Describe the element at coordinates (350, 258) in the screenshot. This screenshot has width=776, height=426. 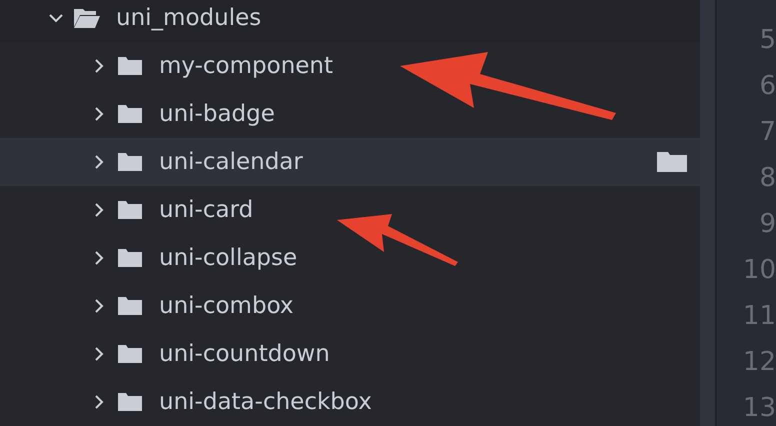
I see `tree-row: uni-collapse` at that location.